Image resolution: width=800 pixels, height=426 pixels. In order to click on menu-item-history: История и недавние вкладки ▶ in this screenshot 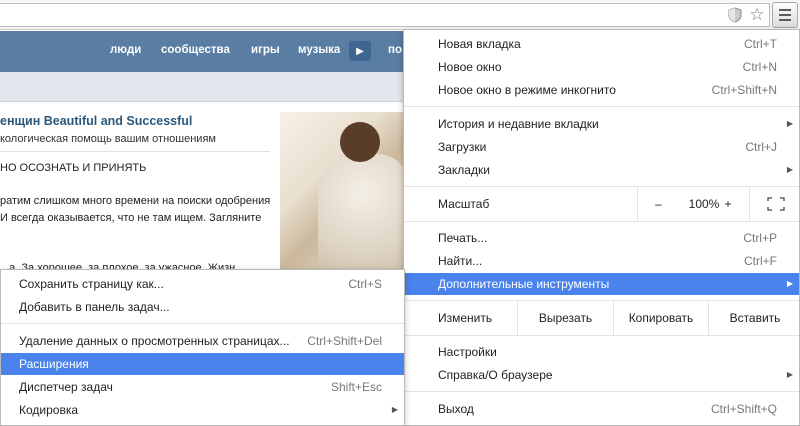, I will do `click(601, 124)`.